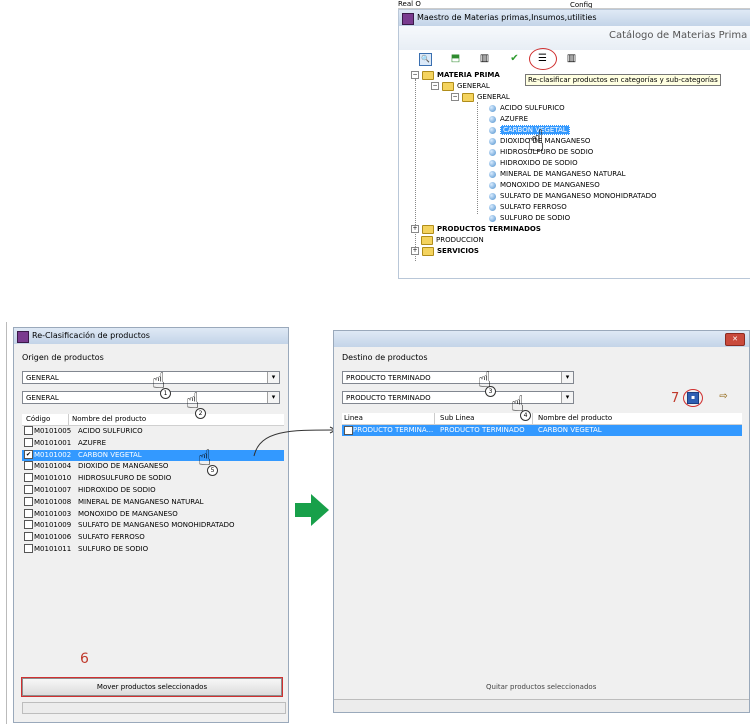 The width and height of the screenshot is (750, 724). Describe the element at coordinates (529, 218) in the screenshot. I see `tree-item: SULFURO DE SODIO` at that location.